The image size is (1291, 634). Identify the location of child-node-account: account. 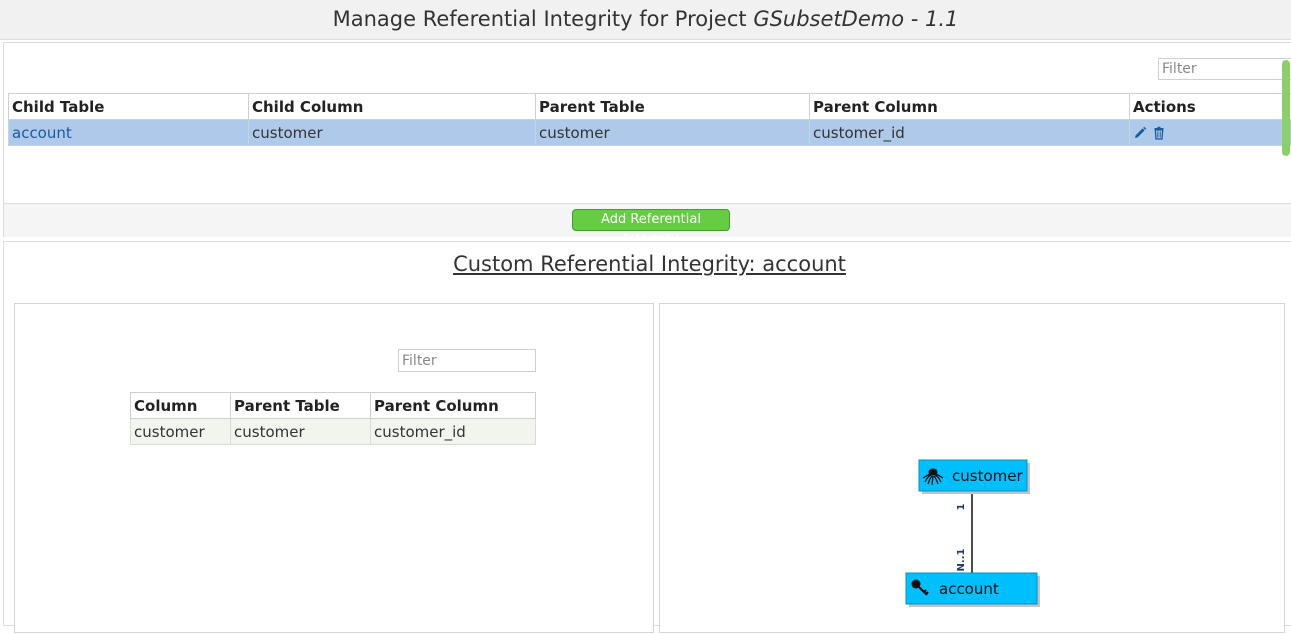
(973, 590).